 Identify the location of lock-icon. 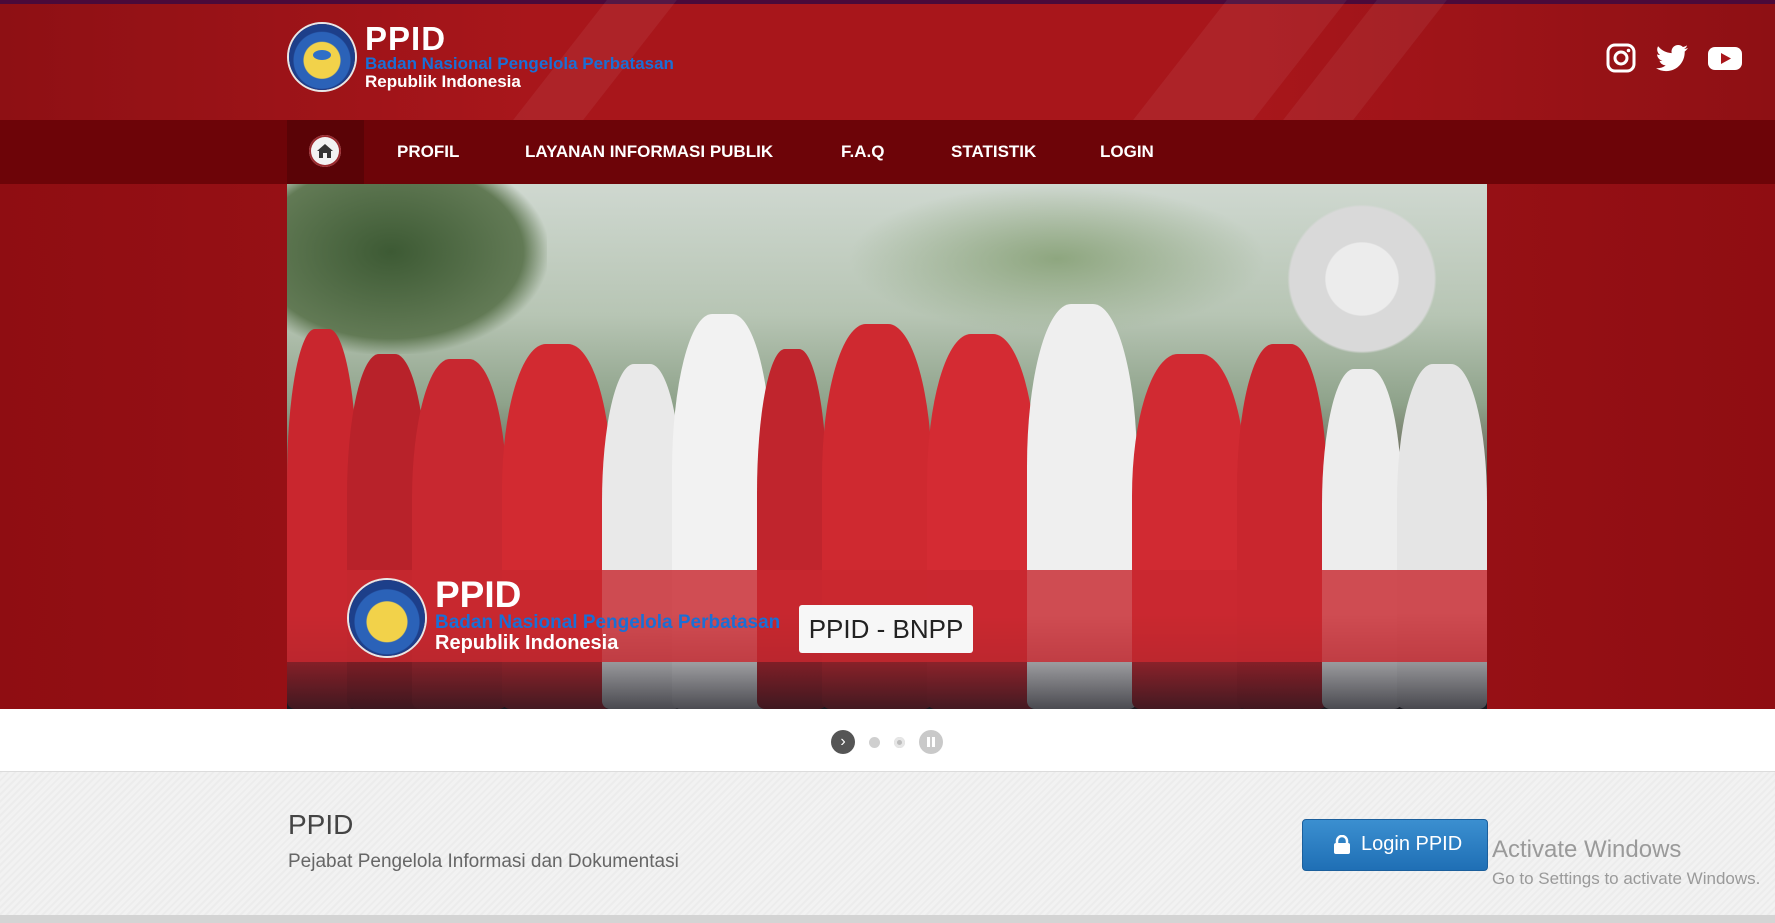
(1342, 844).